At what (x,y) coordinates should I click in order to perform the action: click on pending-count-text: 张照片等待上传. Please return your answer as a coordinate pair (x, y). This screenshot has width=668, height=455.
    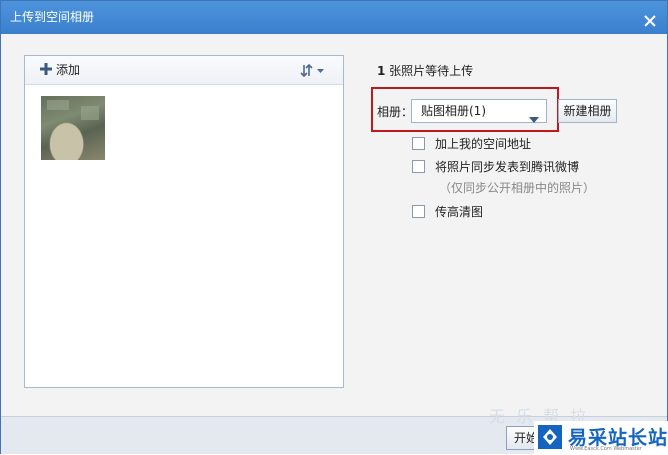
    Looking at the image, I should click on (429, 71).